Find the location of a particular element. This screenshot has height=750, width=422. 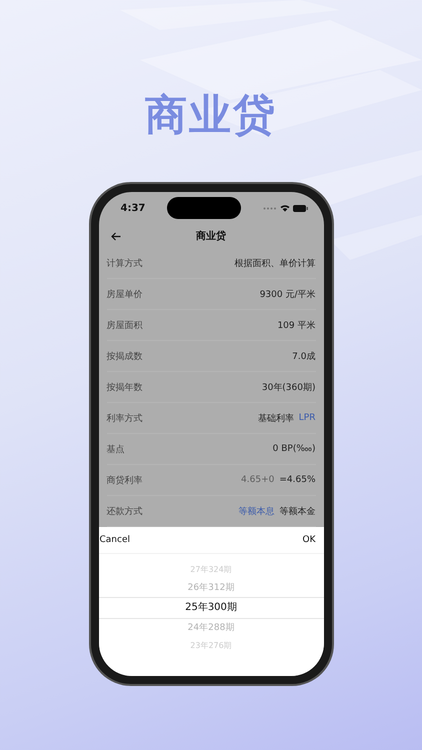

field-label: 房屋单价 is located at coordinates (124, 294).